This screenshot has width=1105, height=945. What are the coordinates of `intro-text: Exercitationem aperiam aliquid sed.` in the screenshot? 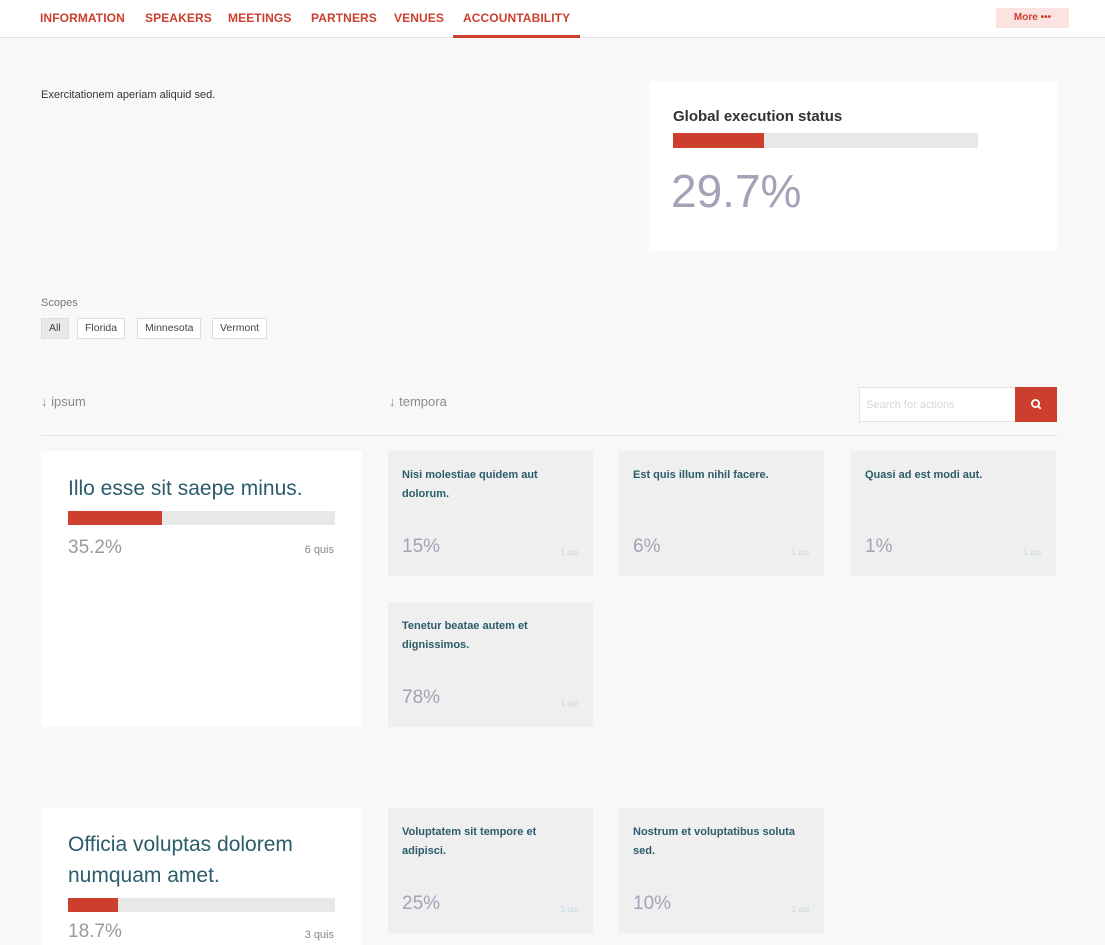 It's located at (128, 95).